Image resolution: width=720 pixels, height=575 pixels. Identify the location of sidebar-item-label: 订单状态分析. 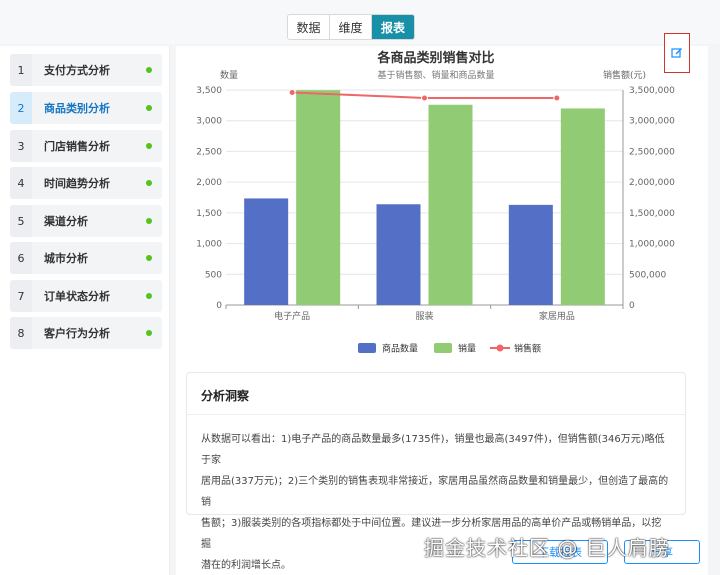
(77, 296).